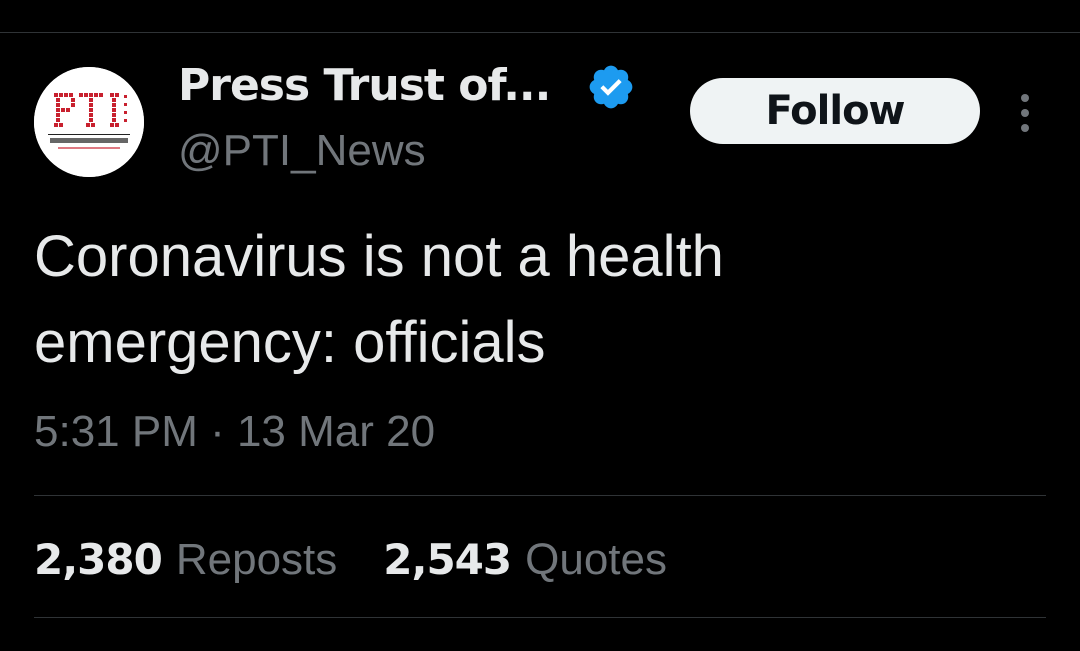  Describe the element at coordinates (611, 87) in the screenshot. I see `verified-badge-icon` at that location.